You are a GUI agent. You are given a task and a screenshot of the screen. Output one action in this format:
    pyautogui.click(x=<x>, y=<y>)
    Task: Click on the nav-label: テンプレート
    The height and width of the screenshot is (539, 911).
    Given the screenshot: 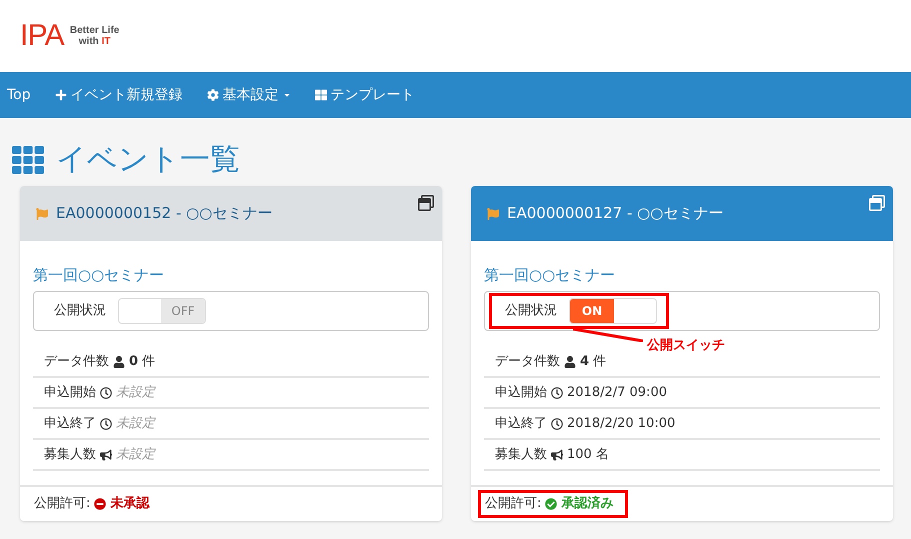 What is the action you would take?
    pyautogui.click(x=372, y=95)
    